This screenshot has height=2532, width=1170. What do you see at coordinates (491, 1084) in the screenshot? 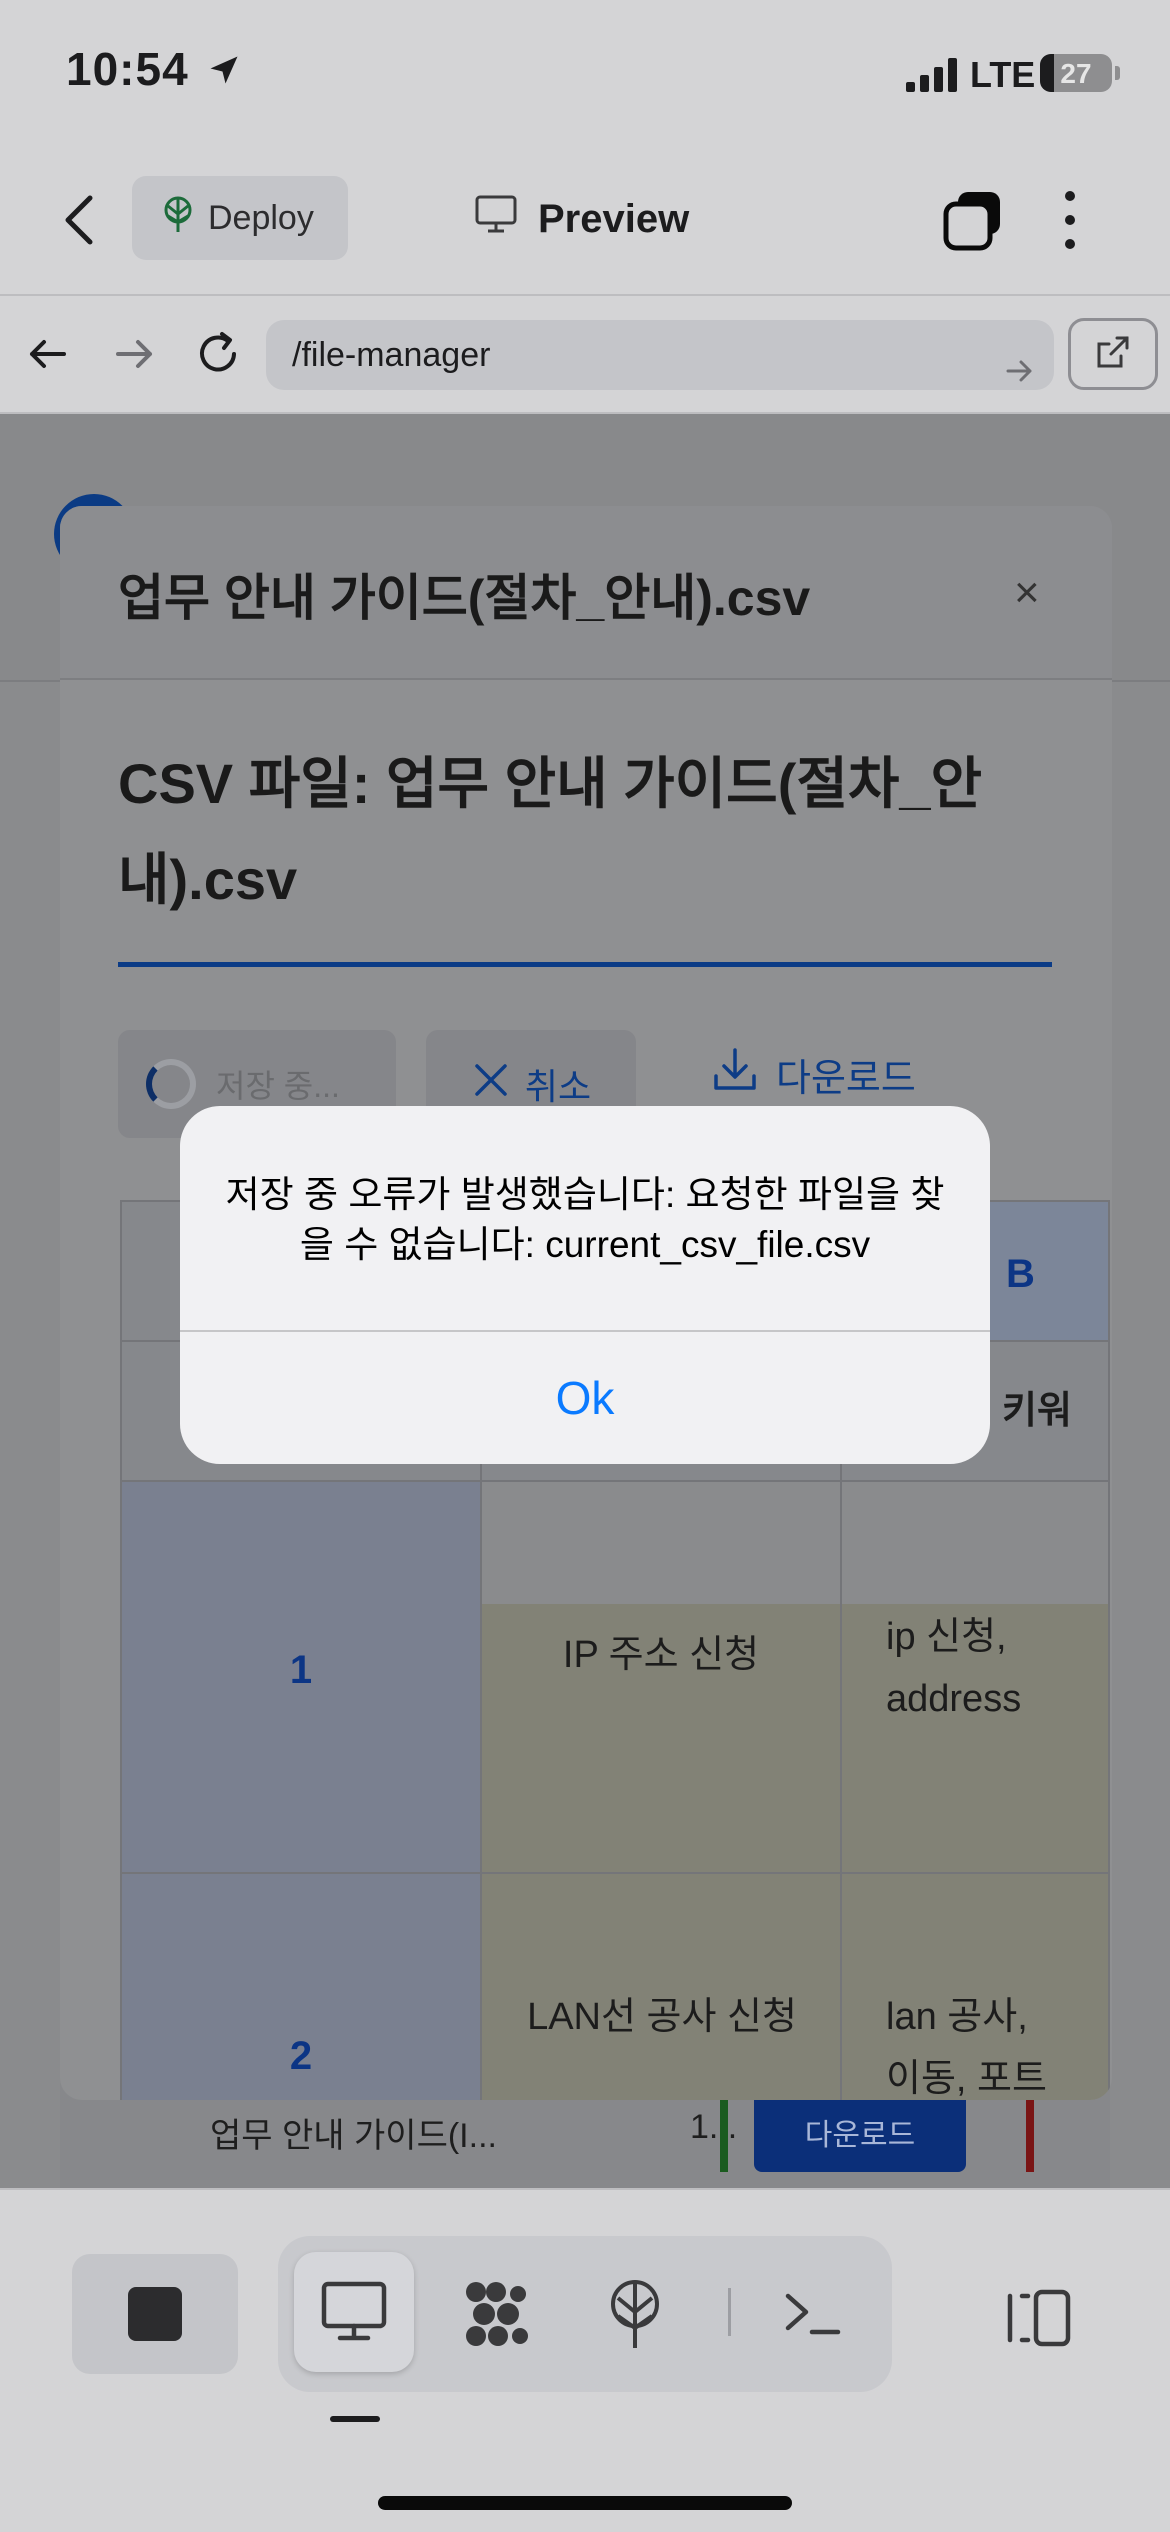
I see `close-x-icon` at bounding box center [491, 1084].